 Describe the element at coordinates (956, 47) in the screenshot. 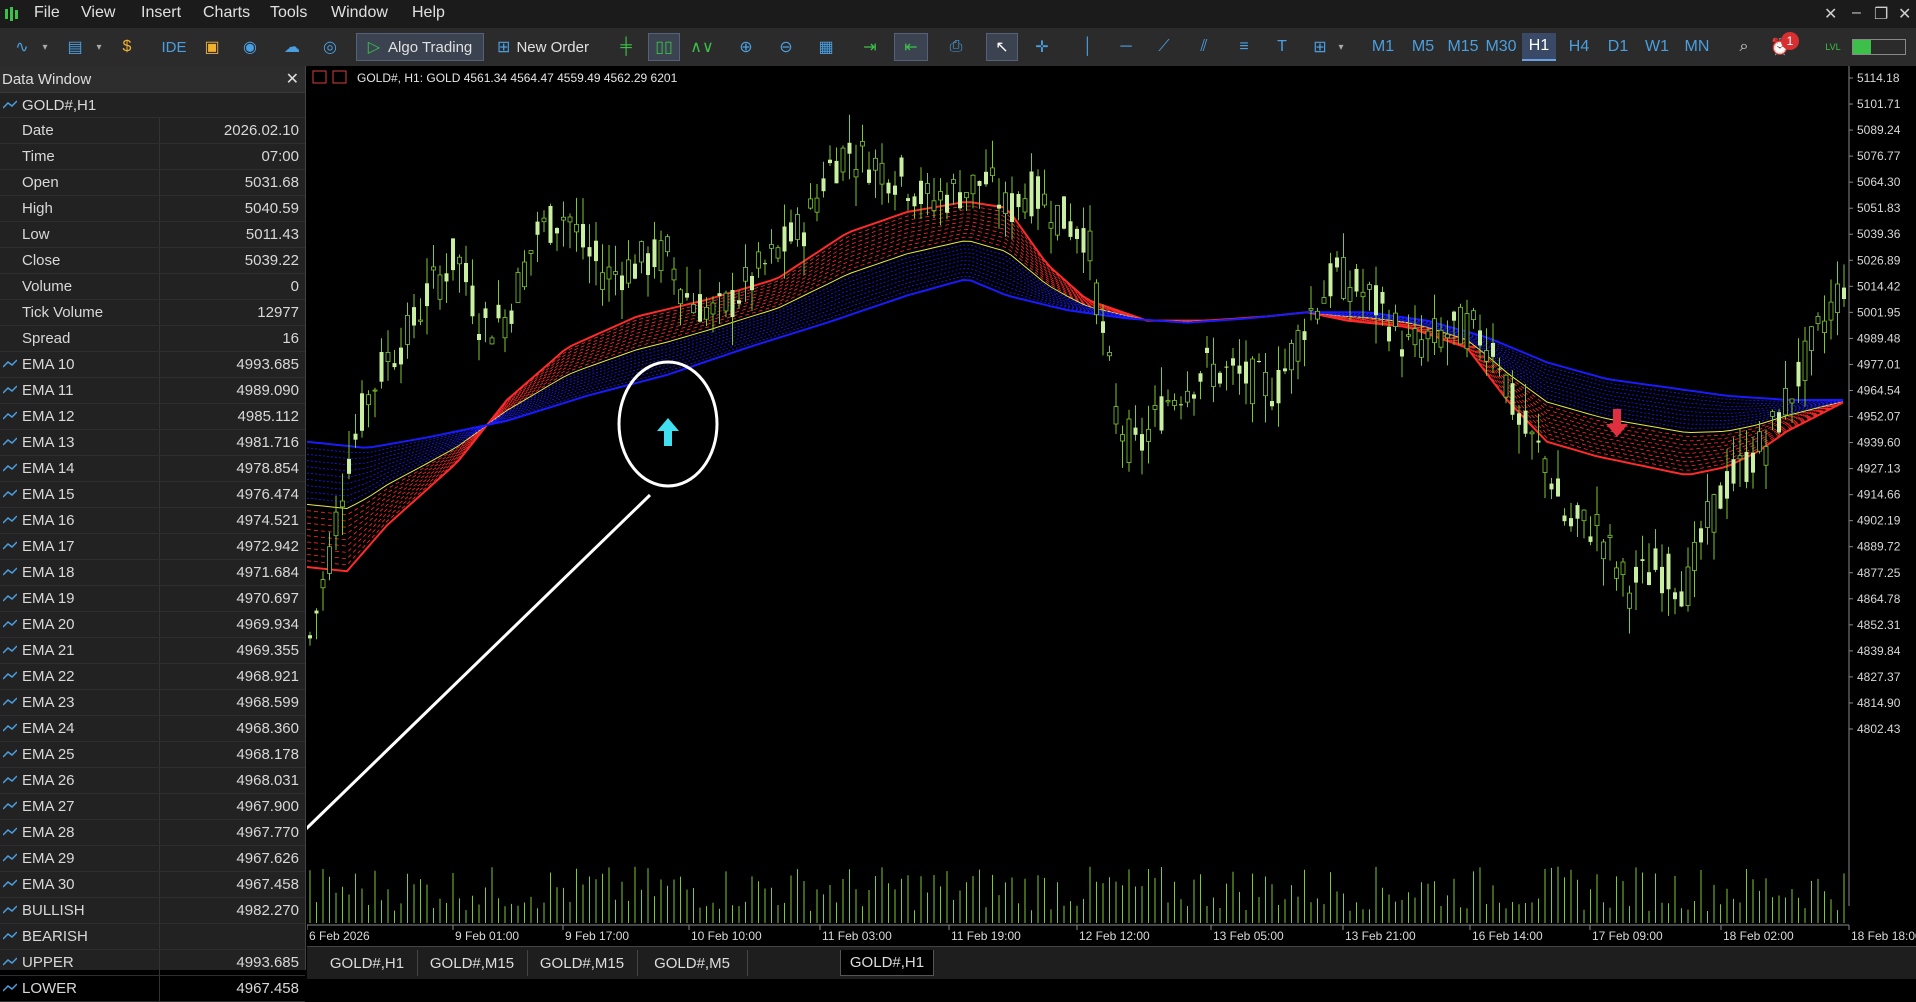

I see `screenshot-icon: ⎙` at that location.